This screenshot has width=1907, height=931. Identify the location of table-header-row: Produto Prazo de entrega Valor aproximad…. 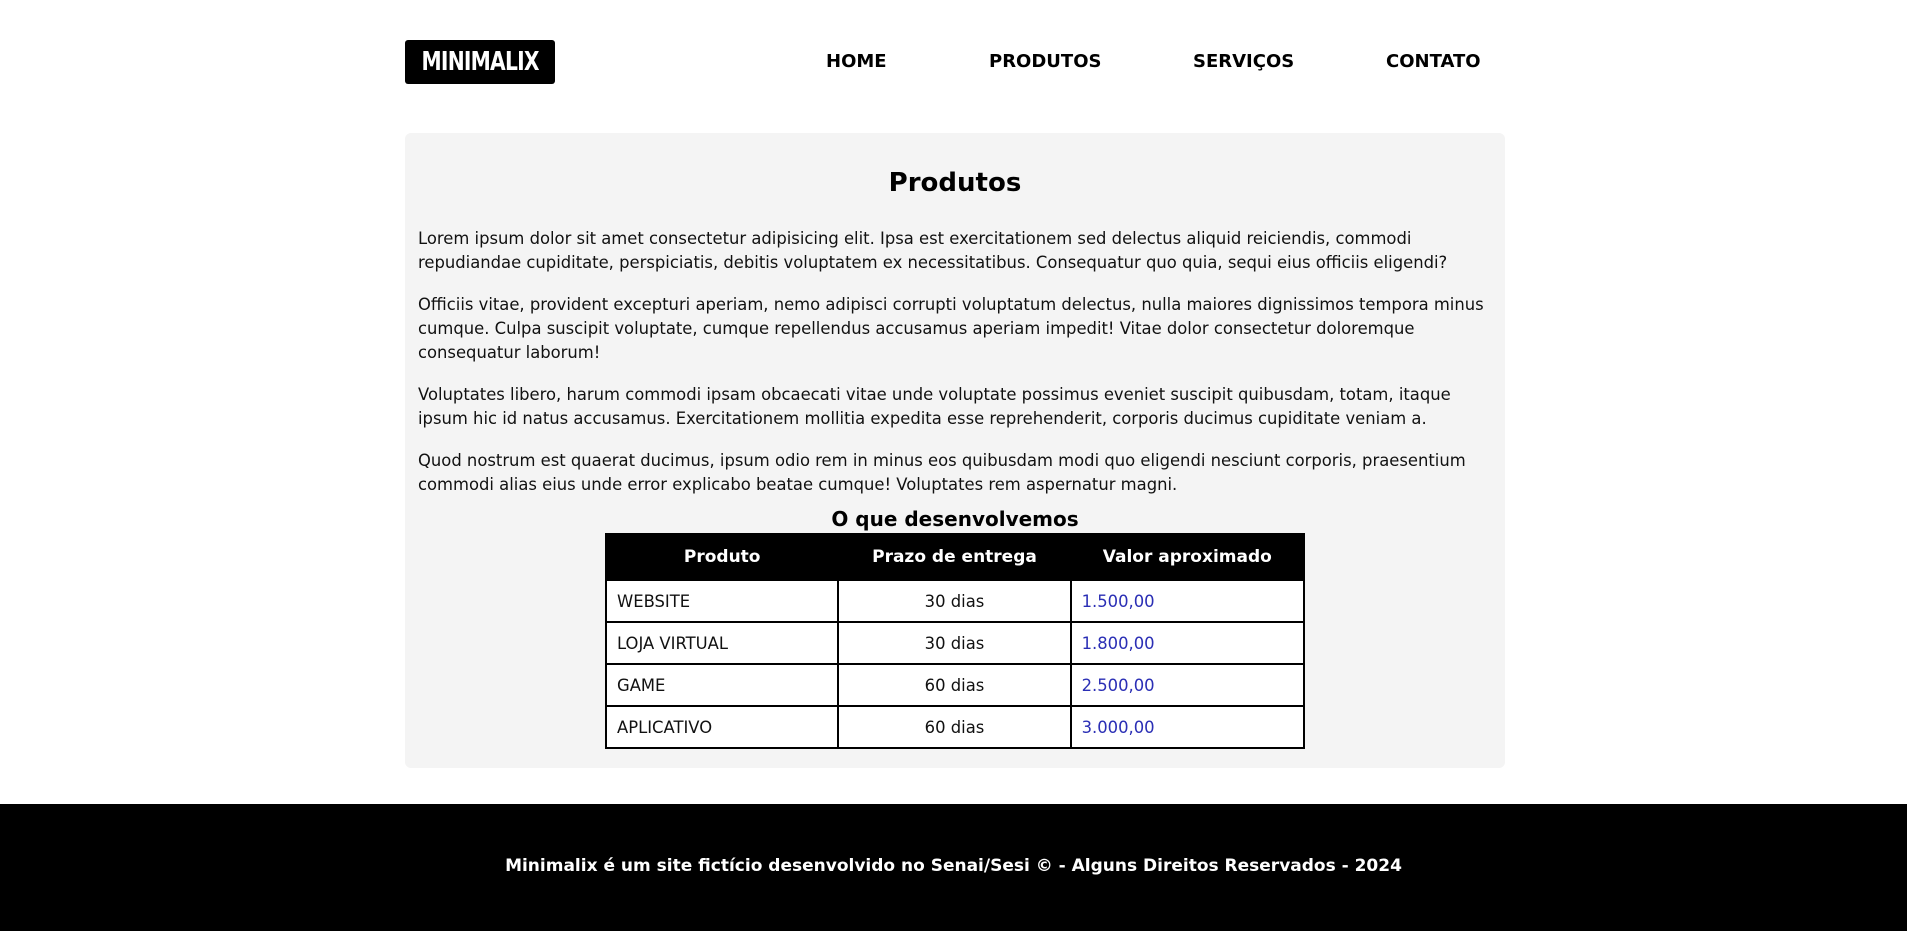
(955, 557).